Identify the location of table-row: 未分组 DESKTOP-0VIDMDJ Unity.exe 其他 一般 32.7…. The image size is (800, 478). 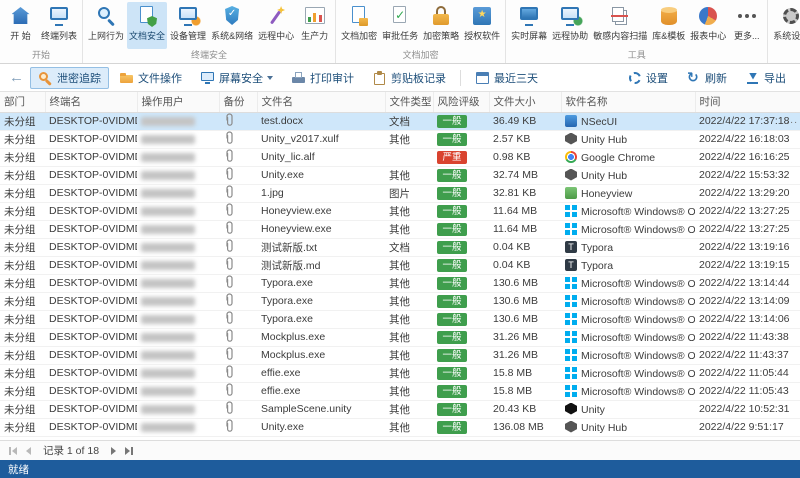
(400, 175).